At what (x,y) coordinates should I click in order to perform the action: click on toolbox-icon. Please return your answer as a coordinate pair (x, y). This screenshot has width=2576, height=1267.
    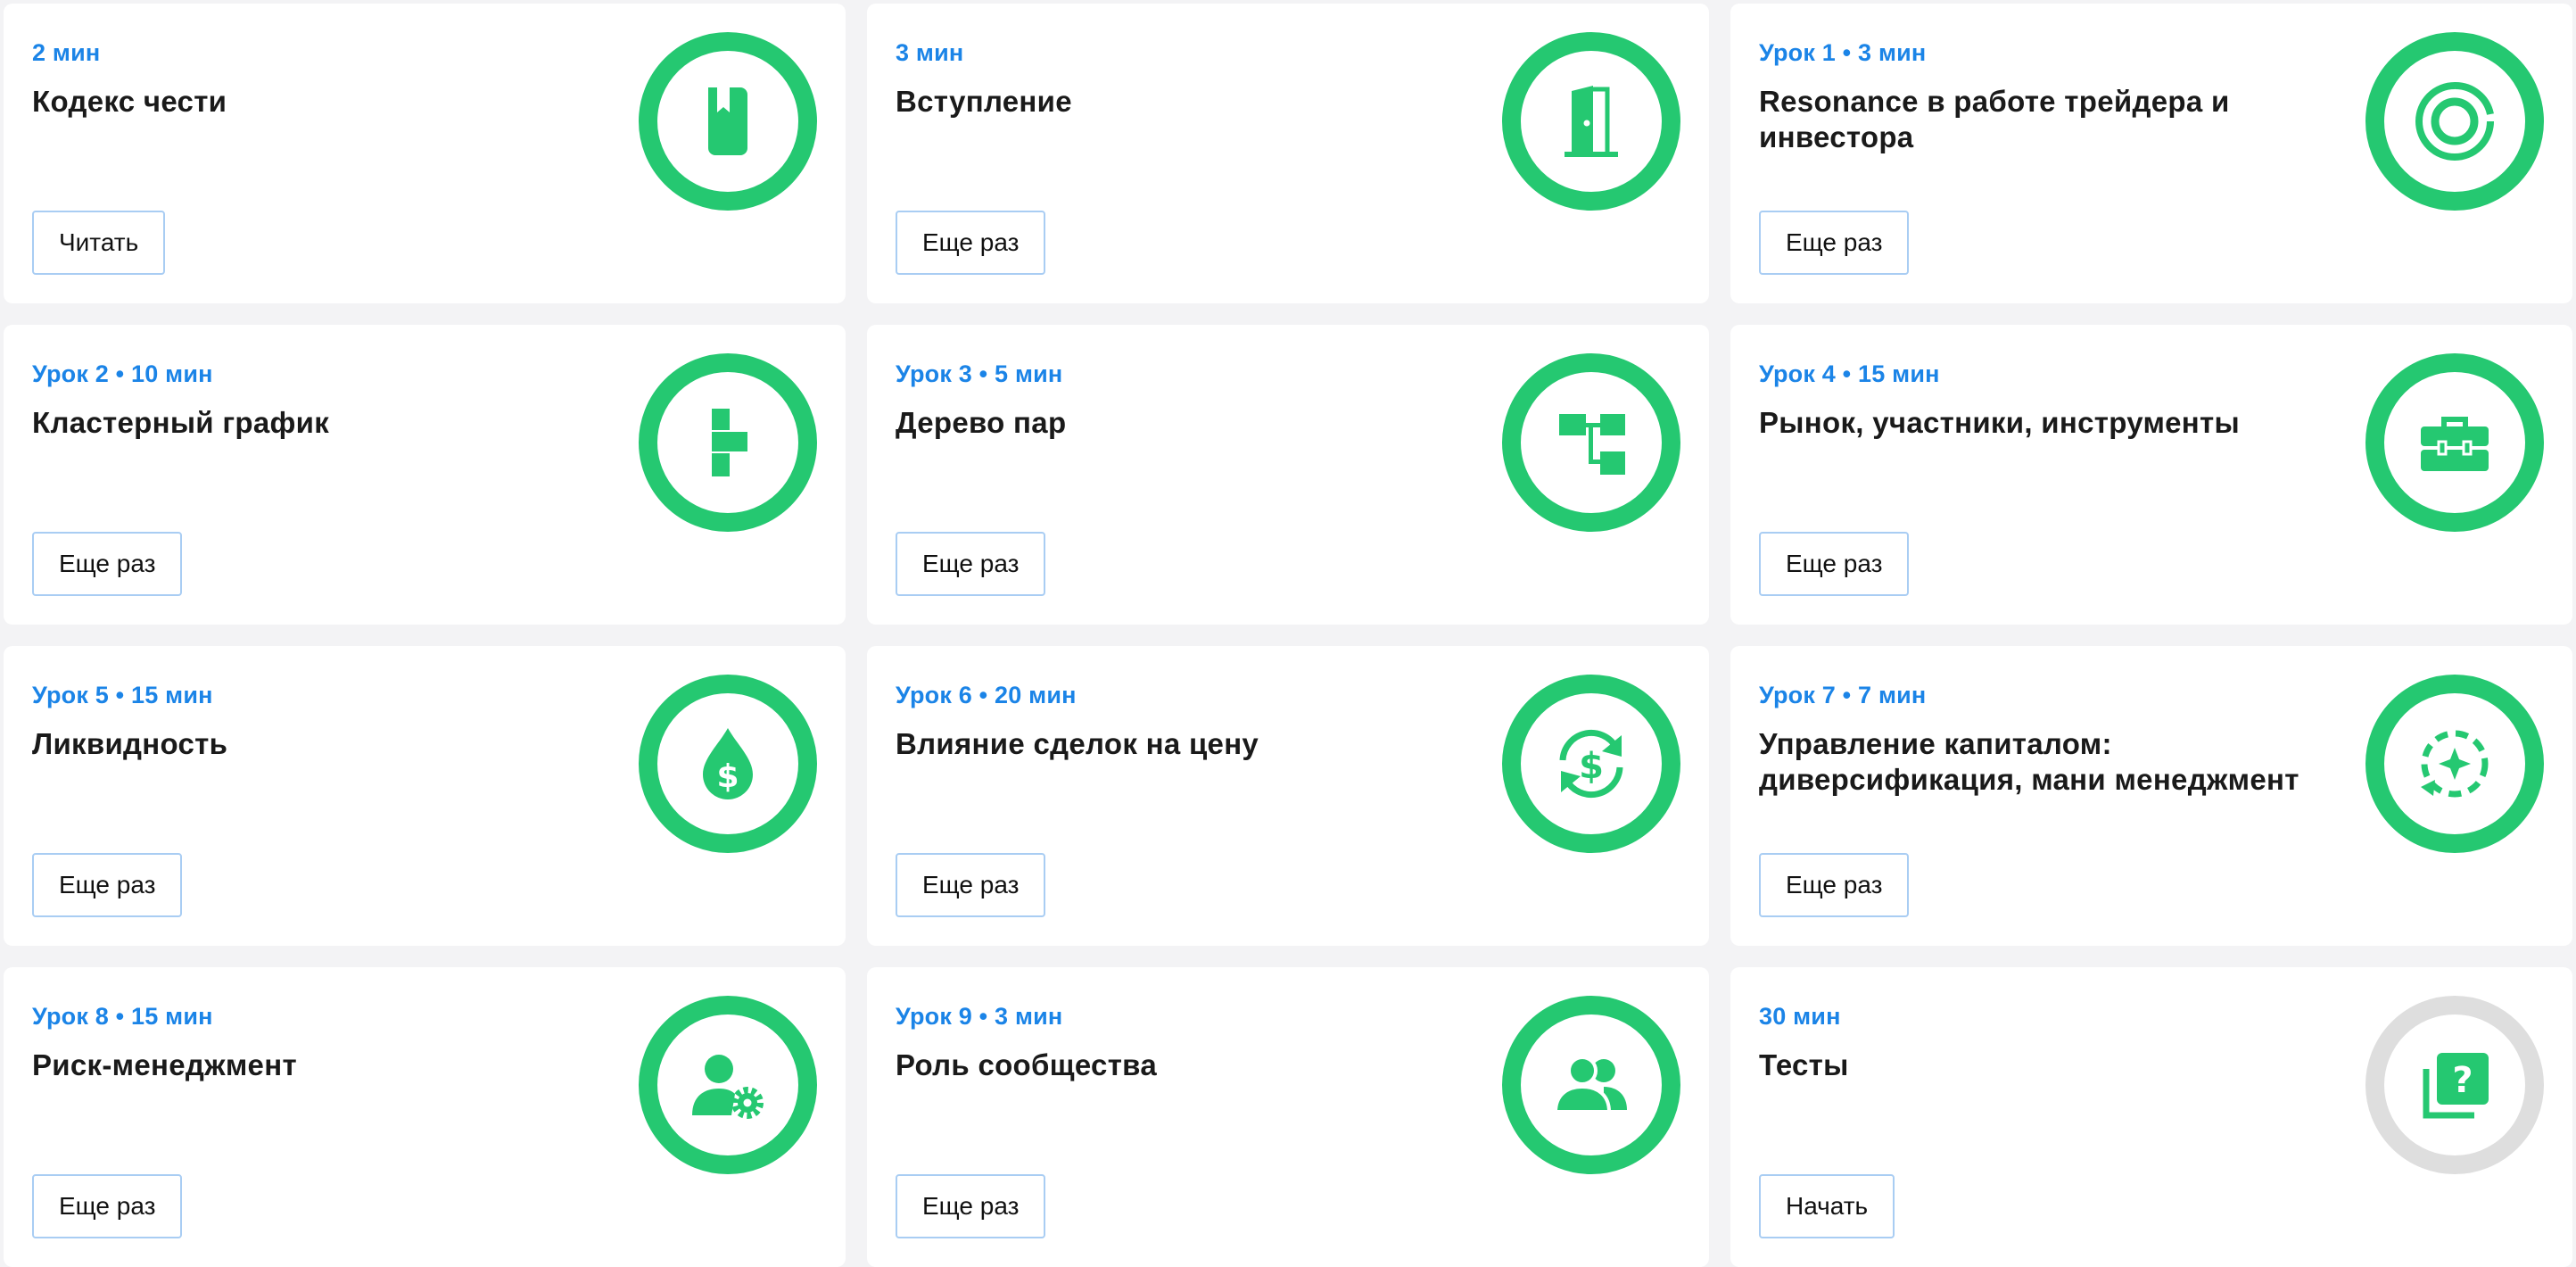
    Looking at the image, I should click on (2455, 444).